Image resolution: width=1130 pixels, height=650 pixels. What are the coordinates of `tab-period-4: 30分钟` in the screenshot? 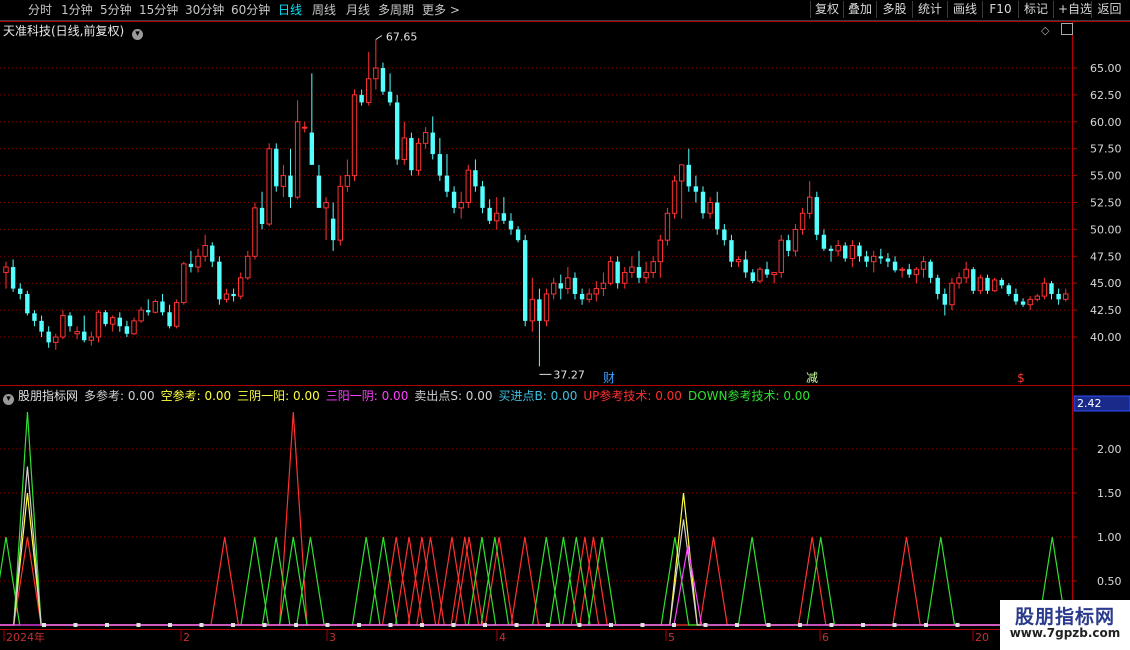 It's located at (204, 10).